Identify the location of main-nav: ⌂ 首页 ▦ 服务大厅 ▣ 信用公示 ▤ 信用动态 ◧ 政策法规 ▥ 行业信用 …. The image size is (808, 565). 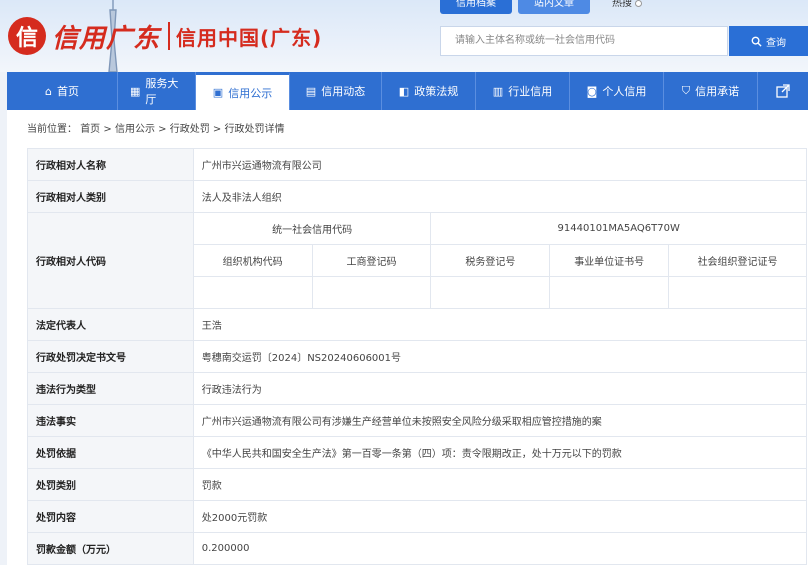
(407, 91).